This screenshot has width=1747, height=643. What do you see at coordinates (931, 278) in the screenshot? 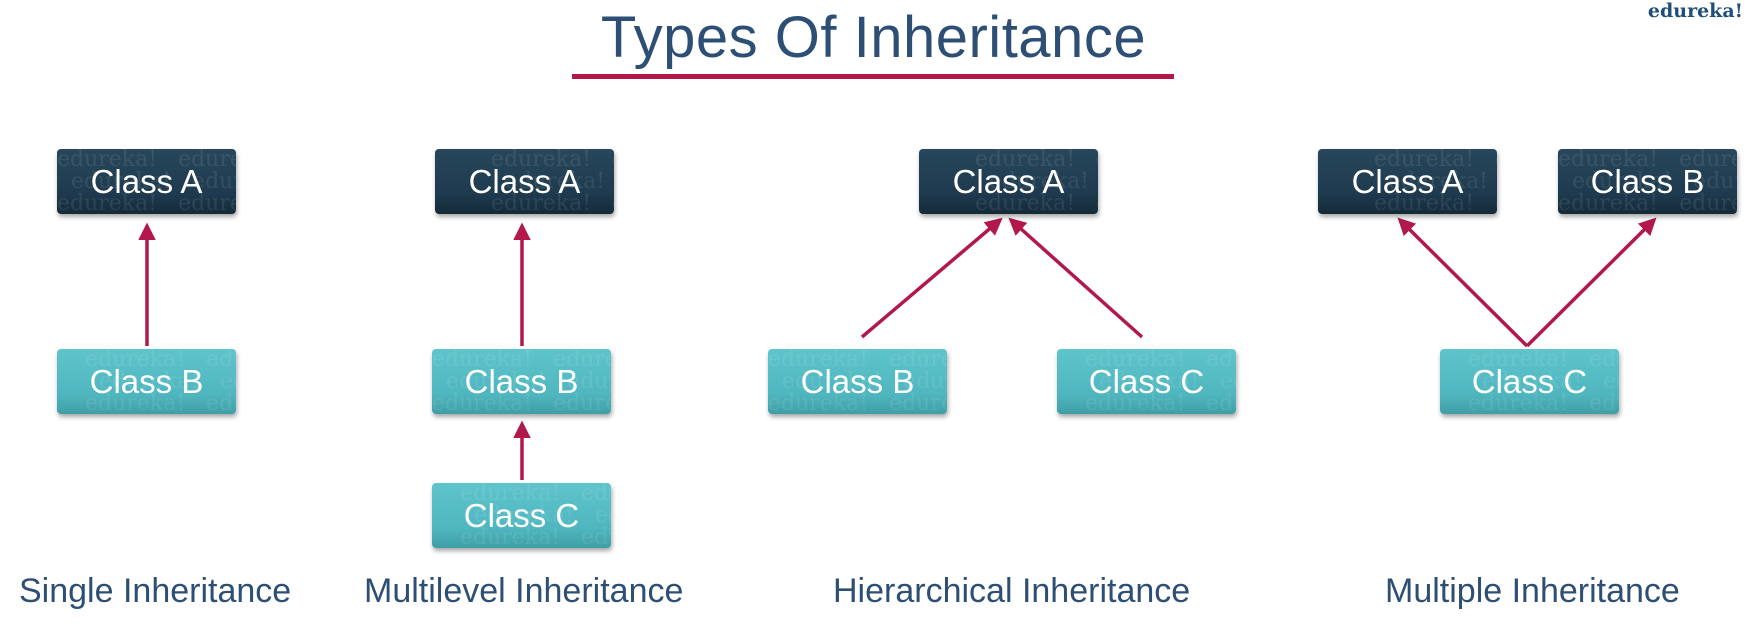
I see `arrow-hierarchical-b-to-a` at bounding box center [931, 278].